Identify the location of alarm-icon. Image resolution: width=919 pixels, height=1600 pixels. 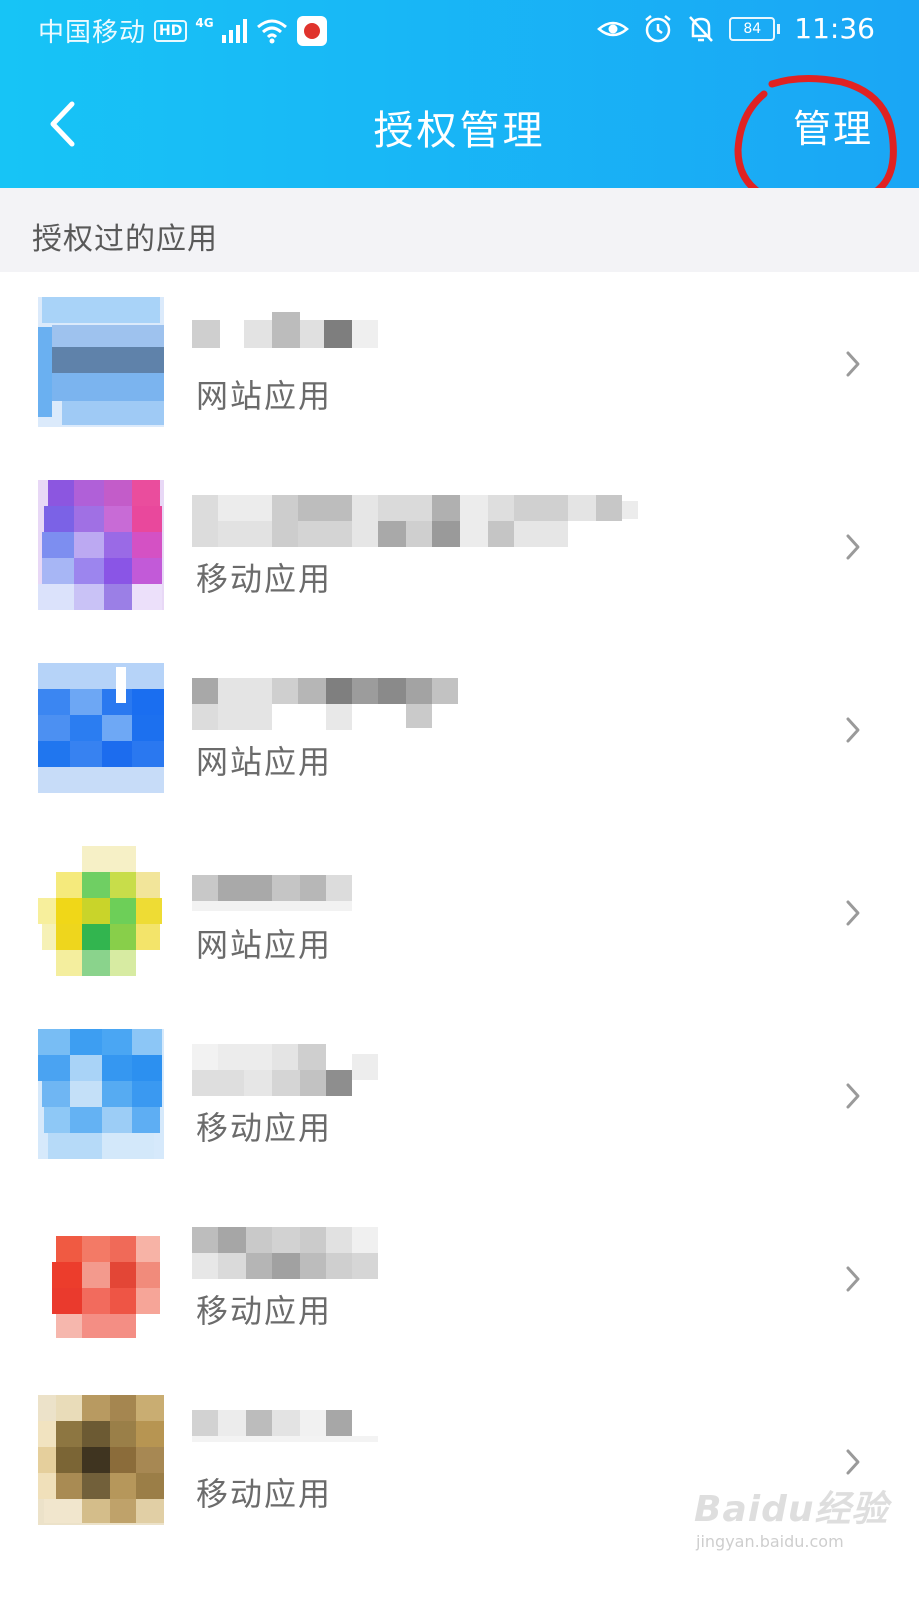
(658, 28).